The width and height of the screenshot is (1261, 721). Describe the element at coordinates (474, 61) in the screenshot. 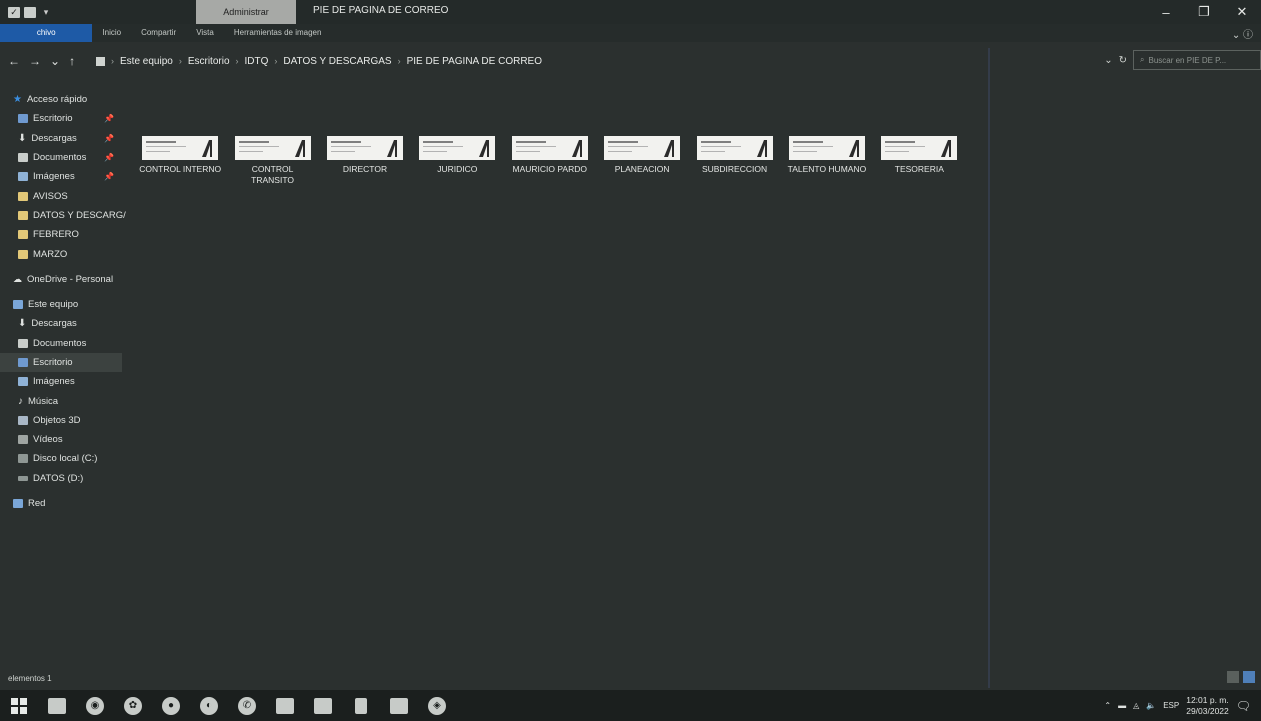

I see `breadcrumb-item: PIE DE PAGINA DE CORREO` at that location.